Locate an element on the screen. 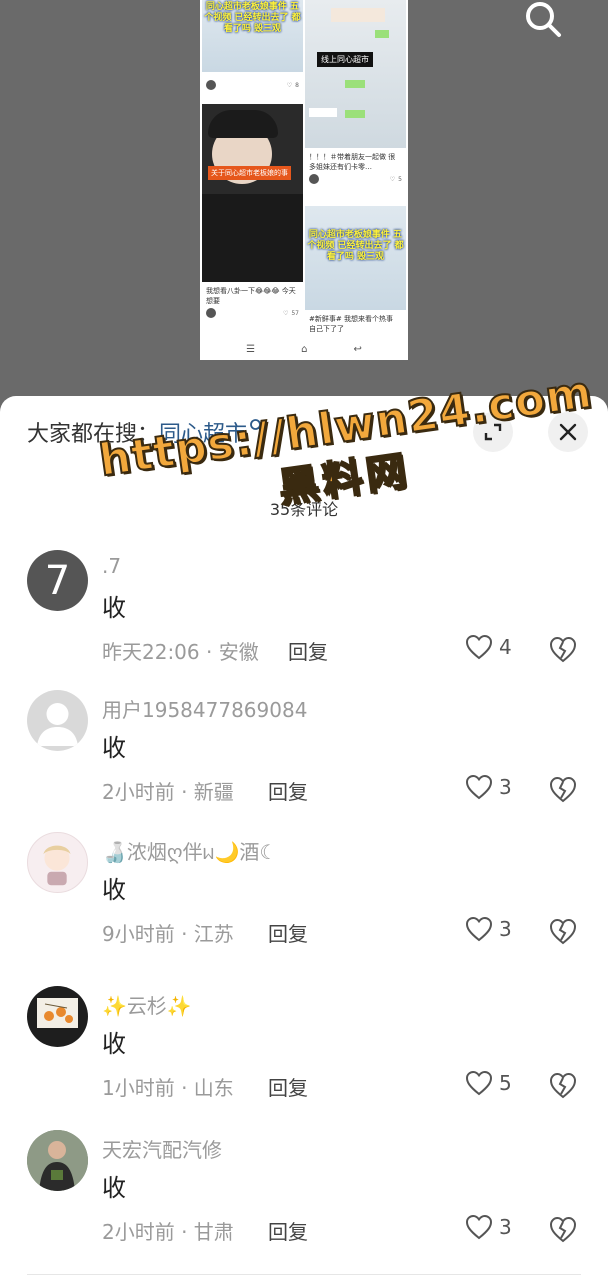  comment-author: 🍶浓烟ღ伴ᥕ🌙酒☾ is located at coordinates (189, 850).